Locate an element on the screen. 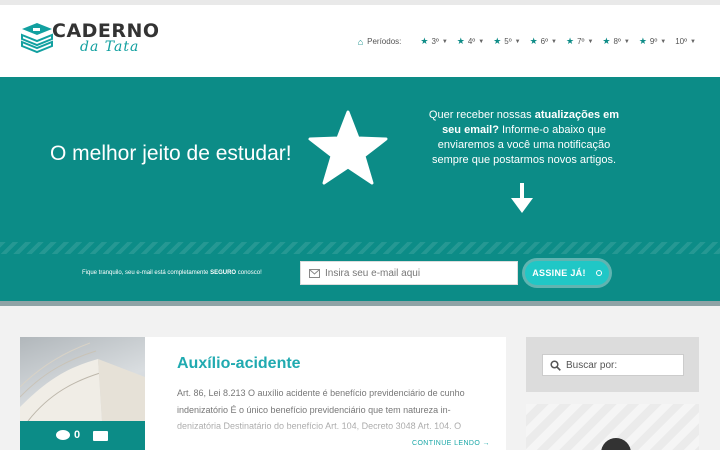  books-icon is located at coordinates (37, 38).